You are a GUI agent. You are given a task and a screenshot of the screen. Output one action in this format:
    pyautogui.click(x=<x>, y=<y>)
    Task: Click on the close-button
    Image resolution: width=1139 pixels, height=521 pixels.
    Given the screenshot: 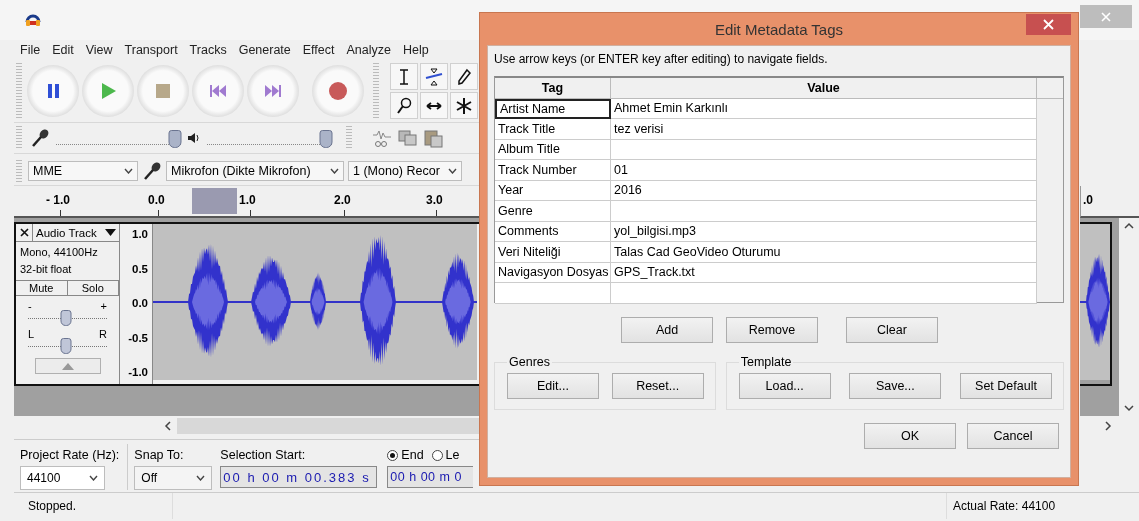 What is the action you would take?
    pyautogui.click(x=1048, y=24)
    